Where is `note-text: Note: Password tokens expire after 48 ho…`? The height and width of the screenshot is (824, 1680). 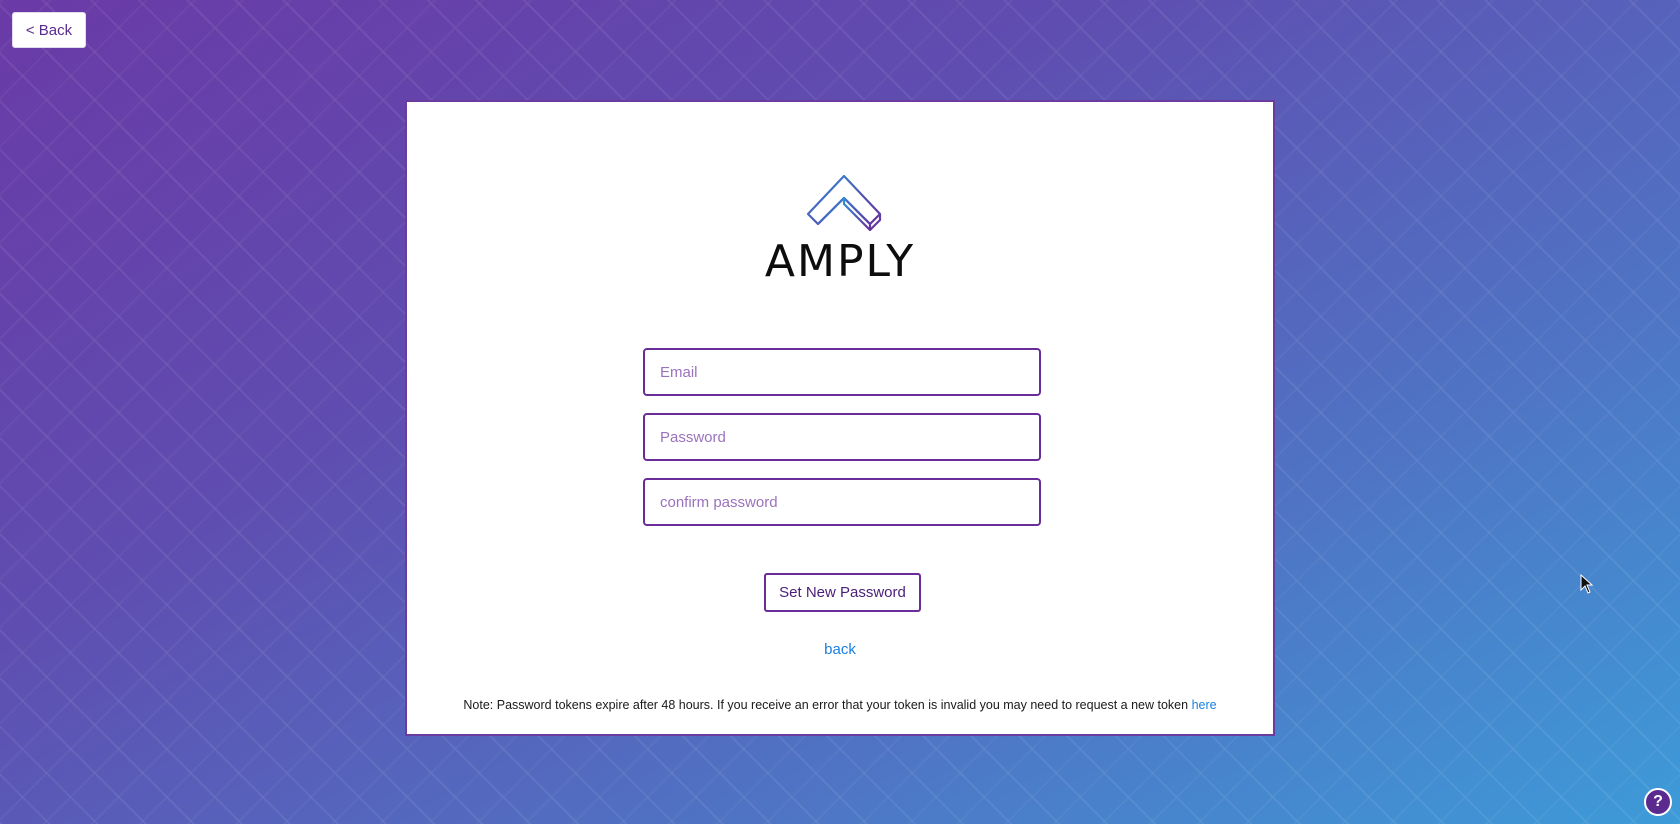
note-text: Note: Password tokens expire after 48 ho… is located at coordinates (827, 705).